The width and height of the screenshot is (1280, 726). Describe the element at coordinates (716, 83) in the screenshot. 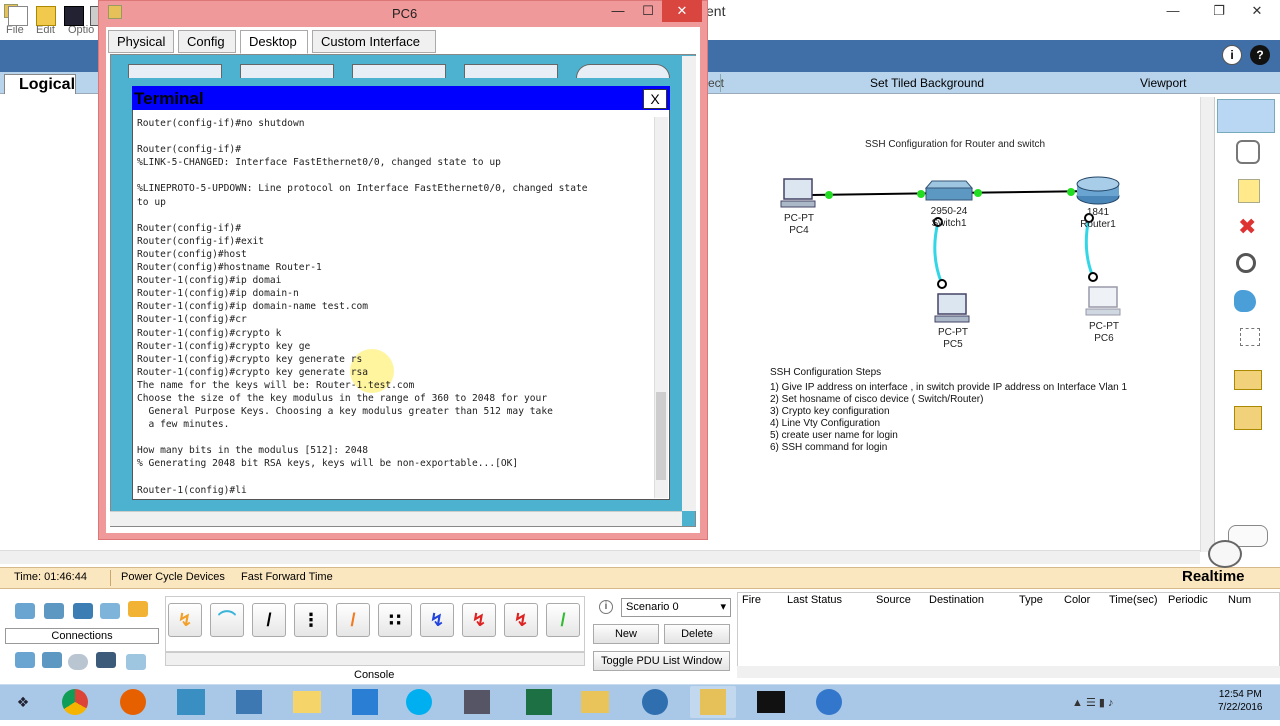

I see `subbar-item-partial: ect` at that location.